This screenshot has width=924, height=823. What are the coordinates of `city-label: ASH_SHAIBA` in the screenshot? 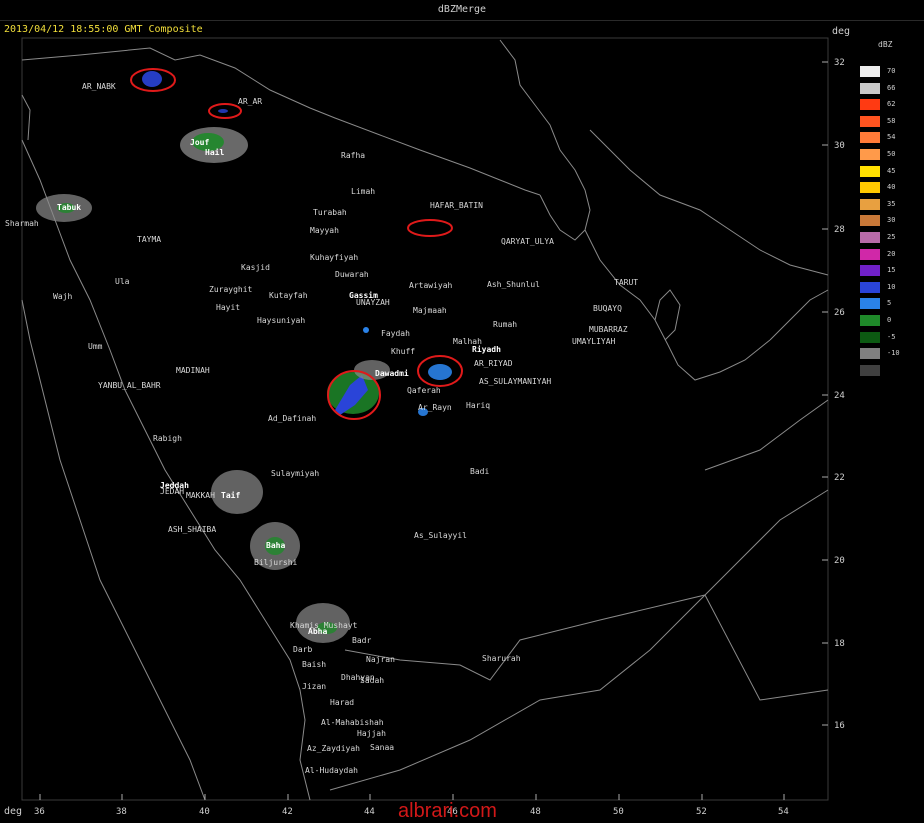 It's located at (192, 529).